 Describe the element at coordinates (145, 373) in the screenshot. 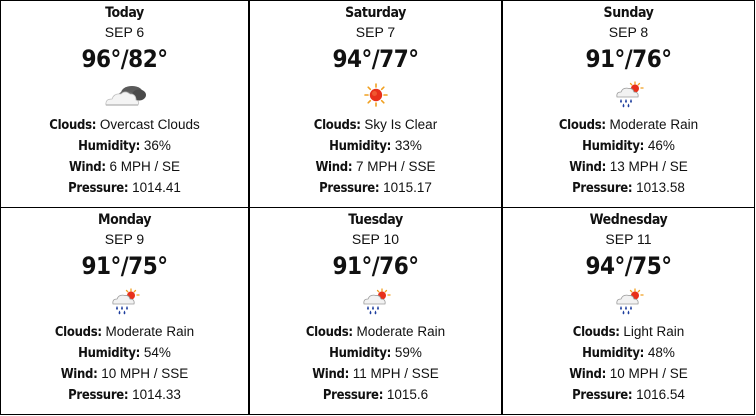

I see `wind-value: 10 MPH / SSE` at that location.